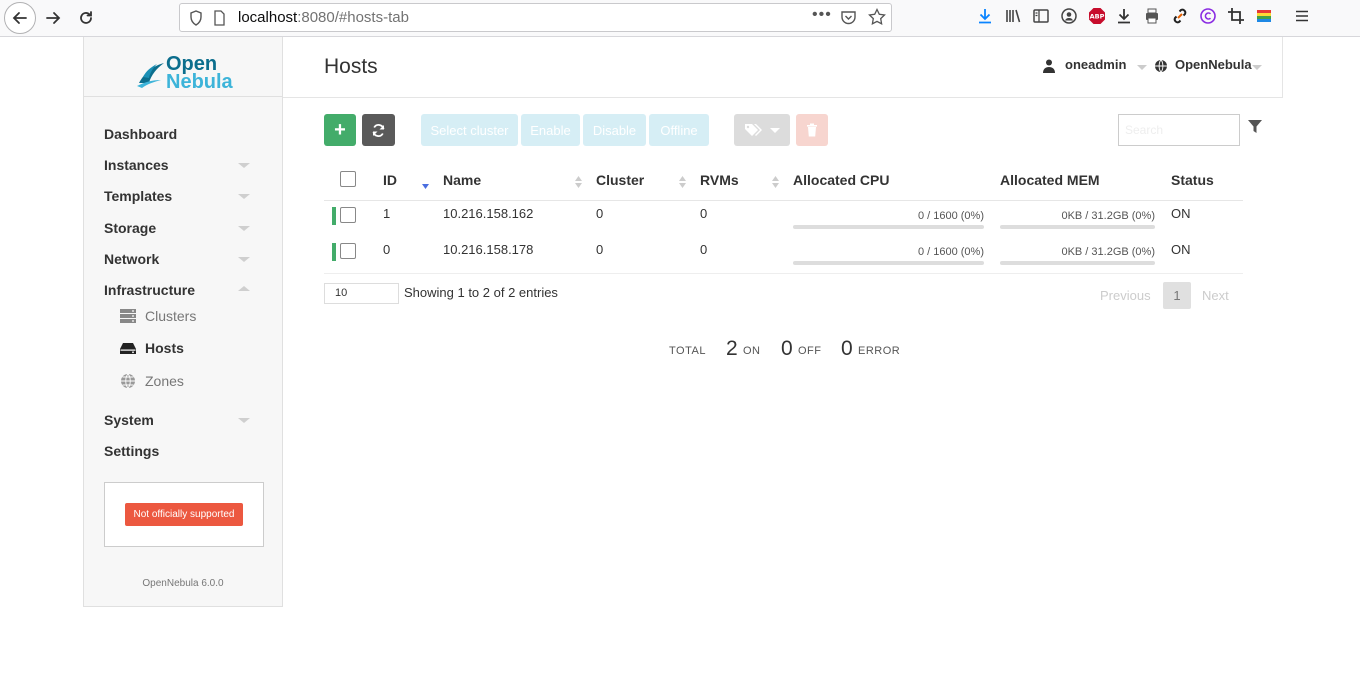 The image size is (1360, 686). I want to click on sidebar-item-clusters: Clusters, so click(184, 322).